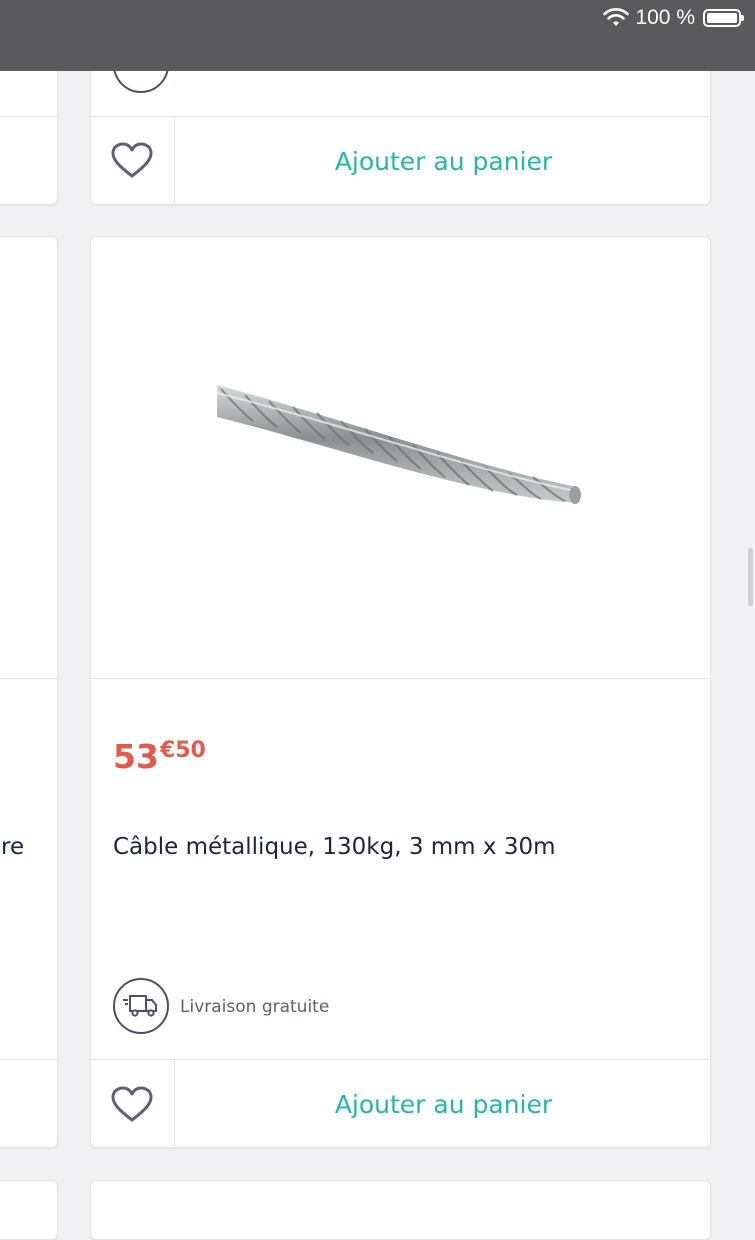 This screenshot has width=755, height=1240. Describe the element at coordinates (182, 750) in the screenshot. I see `price-decimal: €50` at that location.